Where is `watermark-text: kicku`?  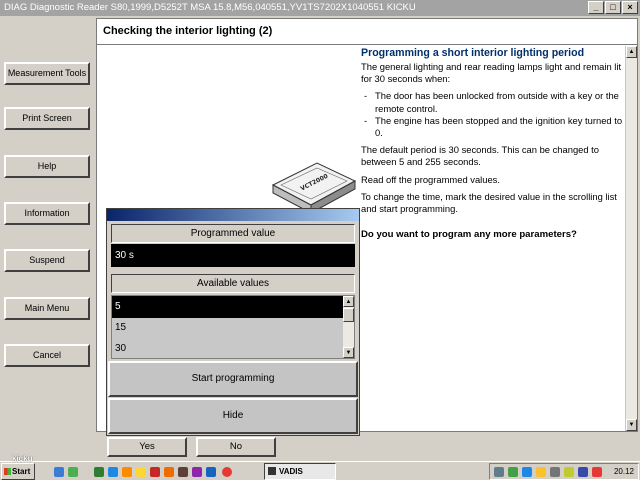
watermark-text: kicku is located at coordinates (22, 458).